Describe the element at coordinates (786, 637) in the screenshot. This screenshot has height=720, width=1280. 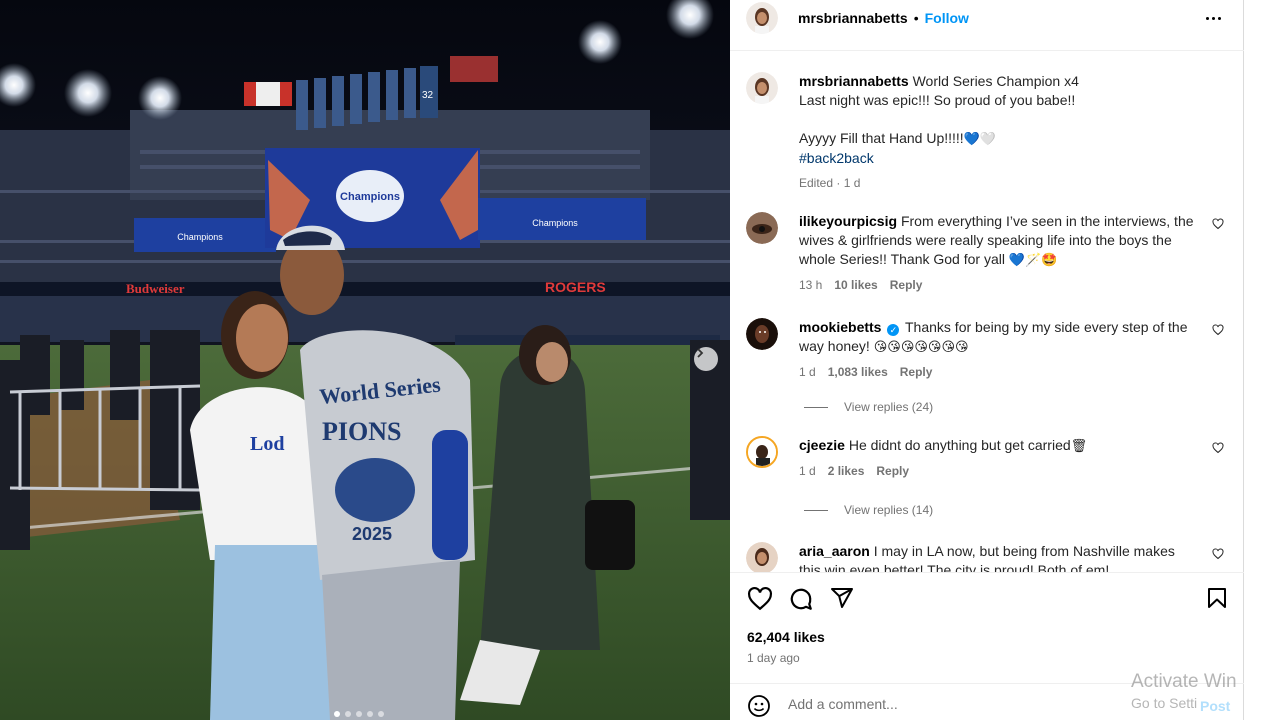
I see `likes-count: 62,404 likes` at that location.